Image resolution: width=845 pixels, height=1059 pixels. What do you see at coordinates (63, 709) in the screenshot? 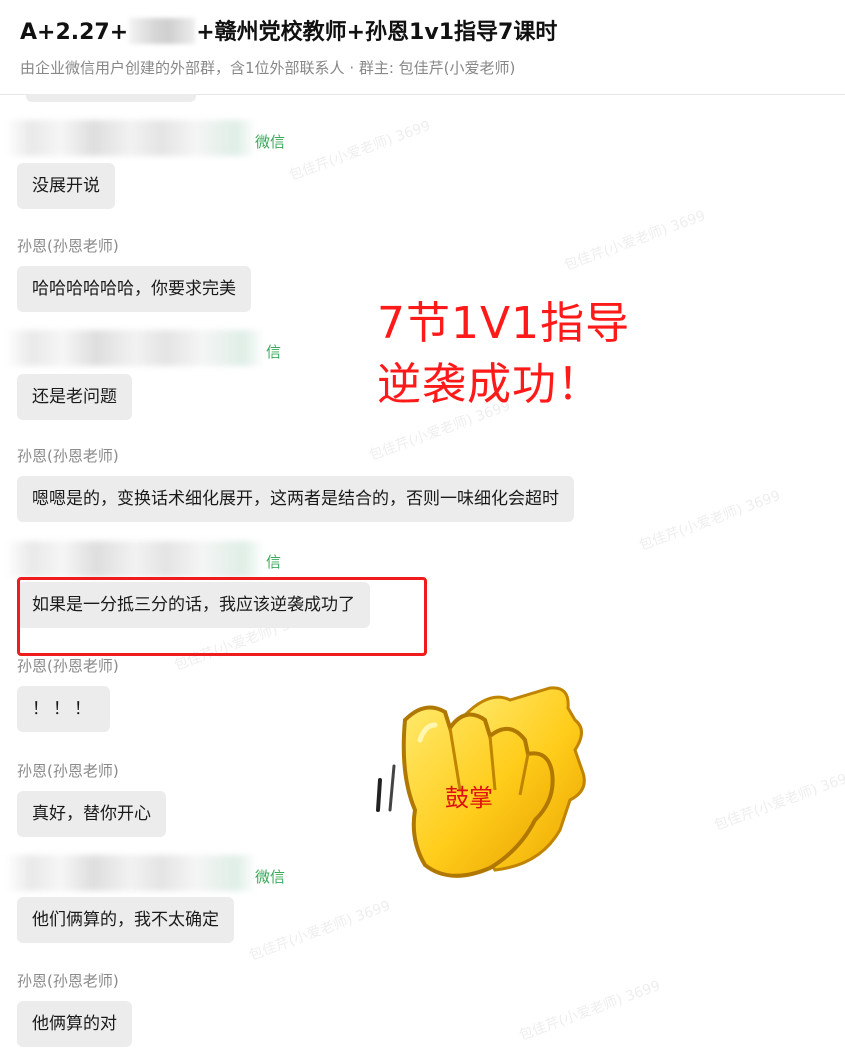
I see `message-bubble: ！！！` at bounding box center [63, 709].